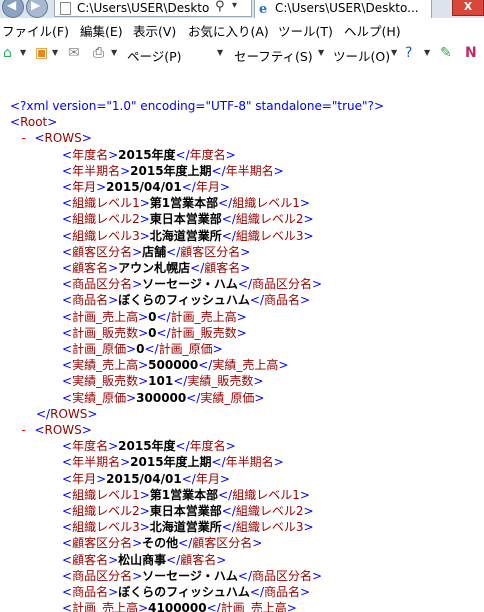  I want to click on tools-dropdown-icon: ▼, so click(394, 52).